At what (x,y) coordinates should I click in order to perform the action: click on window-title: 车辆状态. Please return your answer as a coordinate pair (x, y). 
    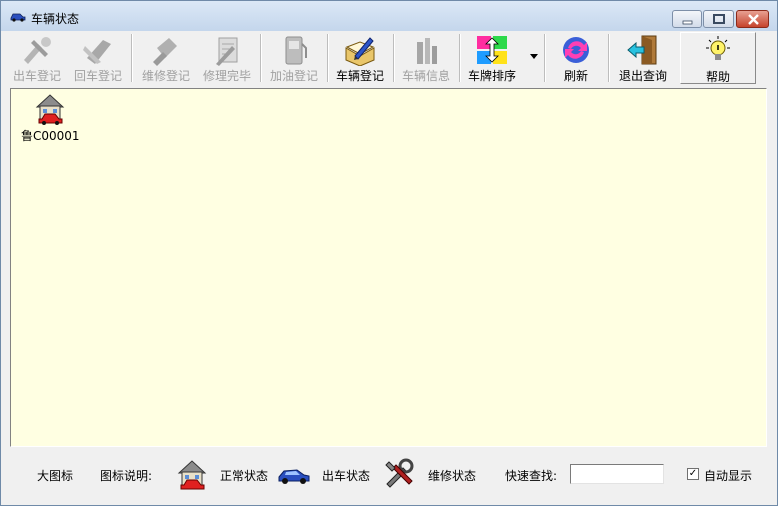
    Looking at the image, I should click on (55, 19).